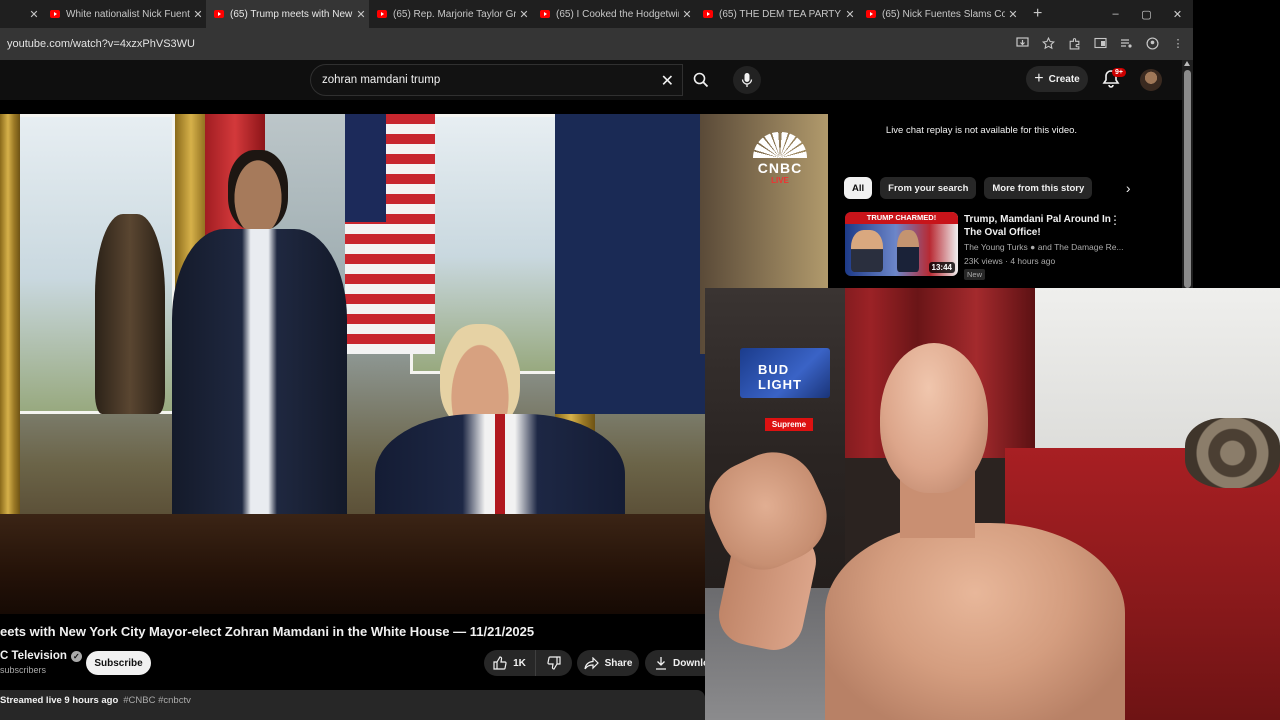 The image size is (1280, 720). I want to click on browser-tab: (65) I Cooked the Hodgetwins ✕, so click(613, 14).